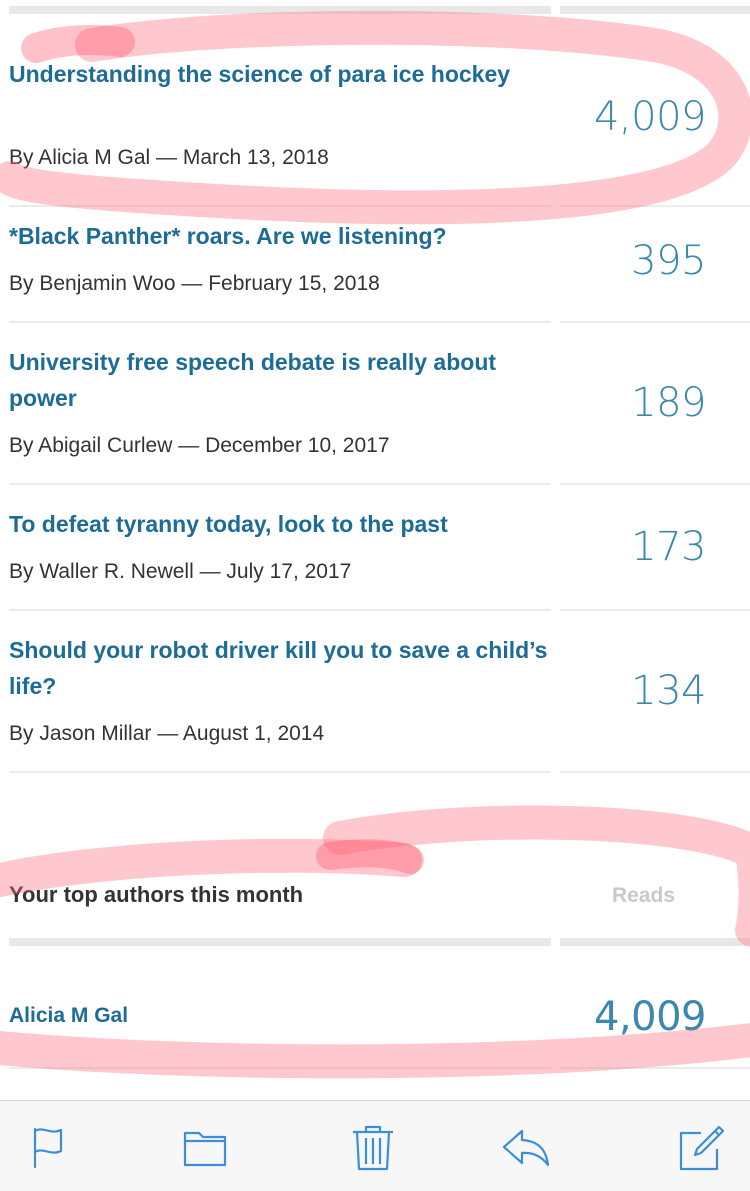 The width and height of the screenshot is (750, 1191). I want to click on article-title: *Black Panther* roars. Are we listening?, so click(279, 236).